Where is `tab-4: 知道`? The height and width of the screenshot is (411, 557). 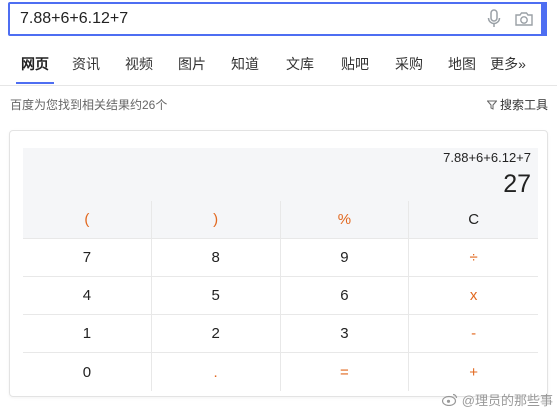
tab-4: 知道 is located at coordinates (245, 63).